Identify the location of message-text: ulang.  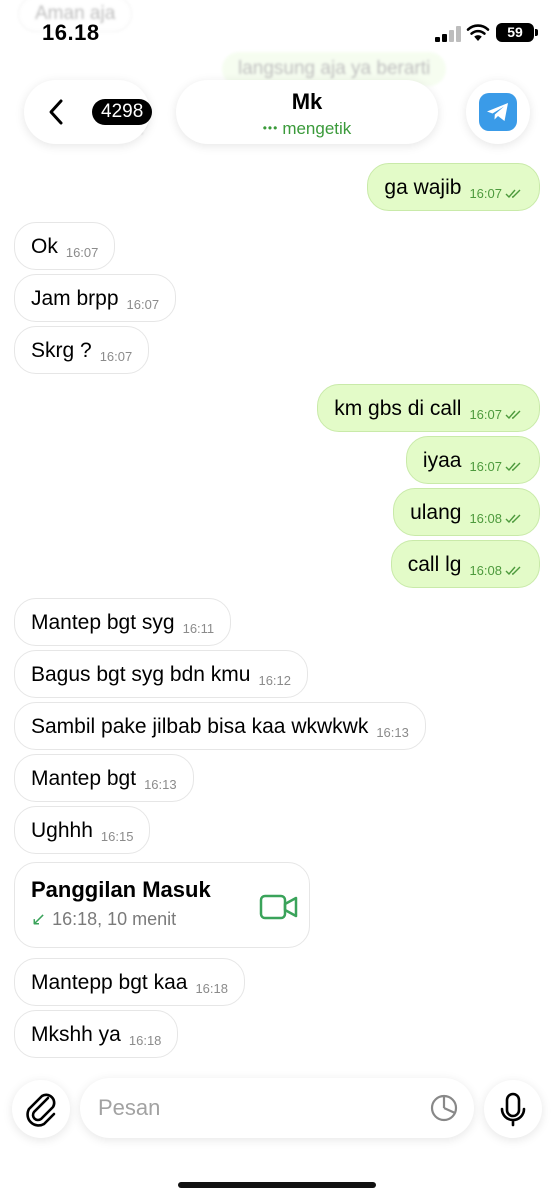
(436, 512).